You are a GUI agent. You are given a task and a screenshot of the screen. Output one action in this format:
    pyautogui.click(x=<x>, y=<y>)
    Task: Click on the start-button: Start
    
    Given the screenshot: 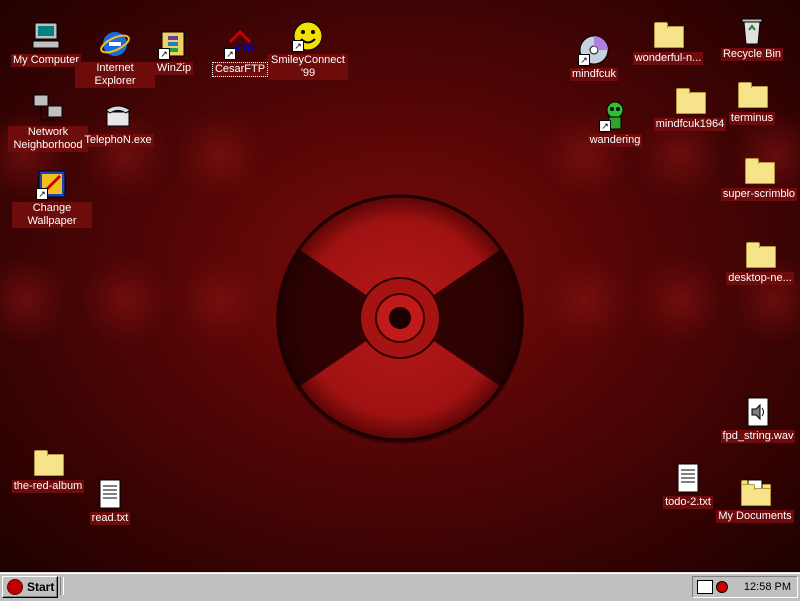 What is the action you would take?
    pyautogui.click(x=30, y=587)
    